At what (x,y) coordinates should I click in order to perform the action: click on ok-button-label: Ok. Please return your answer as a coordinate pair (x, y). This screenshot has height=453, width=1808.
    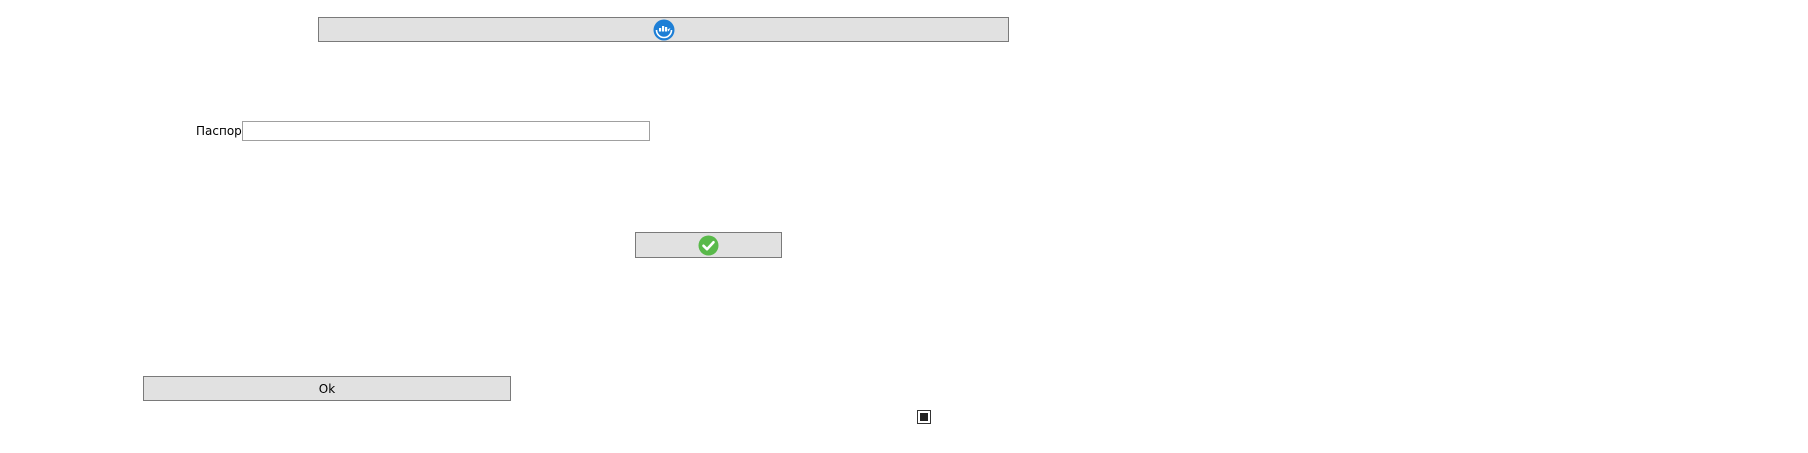
    Looking at the image, I should click on (327, 388).